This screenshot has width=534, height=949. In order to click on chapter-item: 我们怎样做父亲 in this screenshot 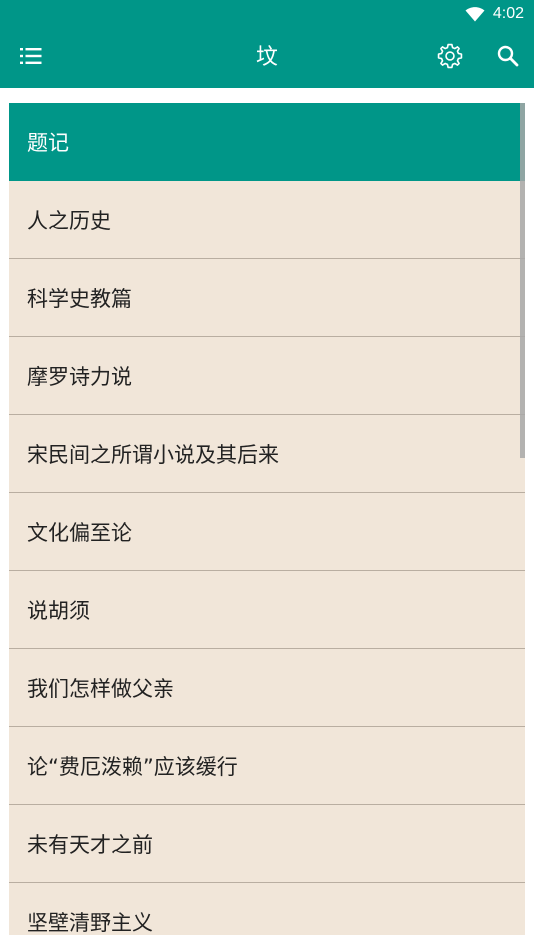, I will do `click(267, 688)`.